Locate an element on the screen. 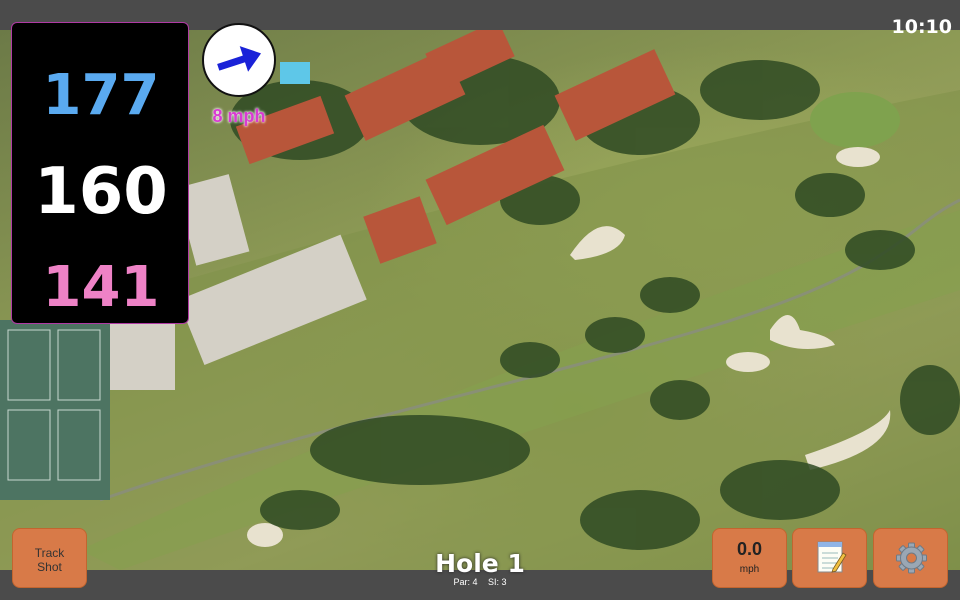  hole-info: Hole 1 Par: 4 SI: 3 is located at coordinates (480, 568).